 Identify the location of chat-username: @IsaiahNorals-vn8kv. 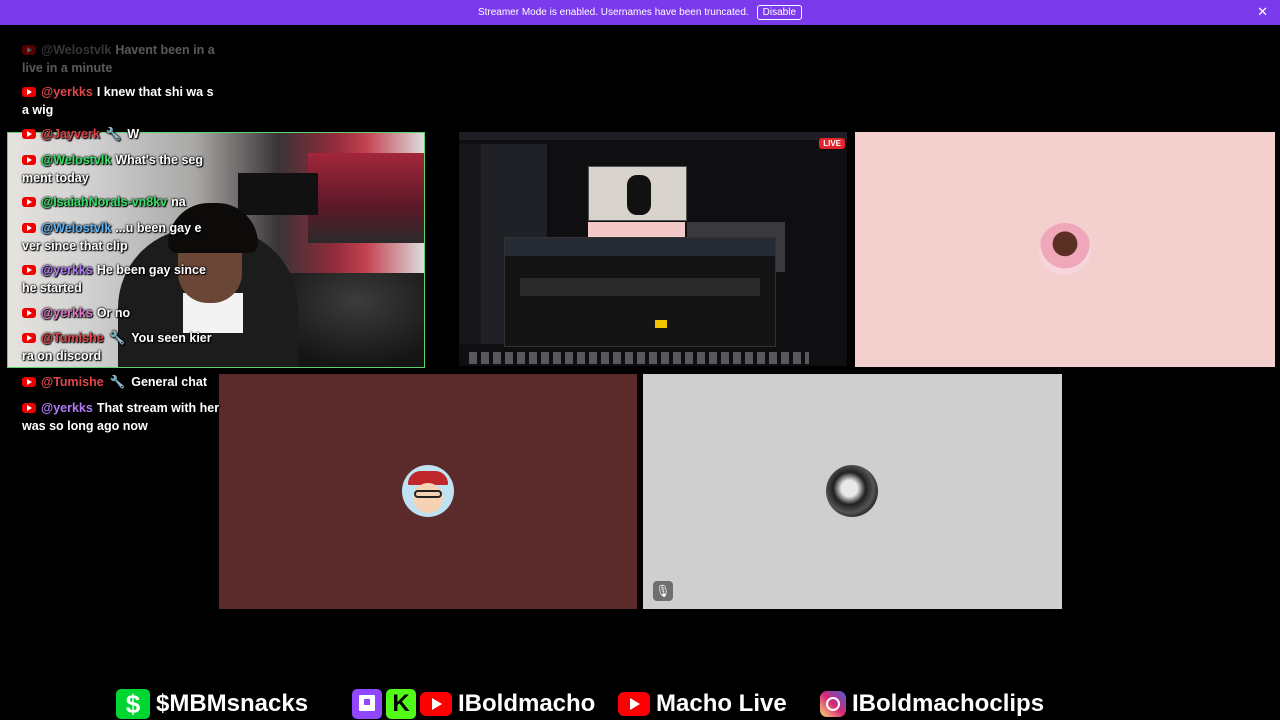
(104, 202).